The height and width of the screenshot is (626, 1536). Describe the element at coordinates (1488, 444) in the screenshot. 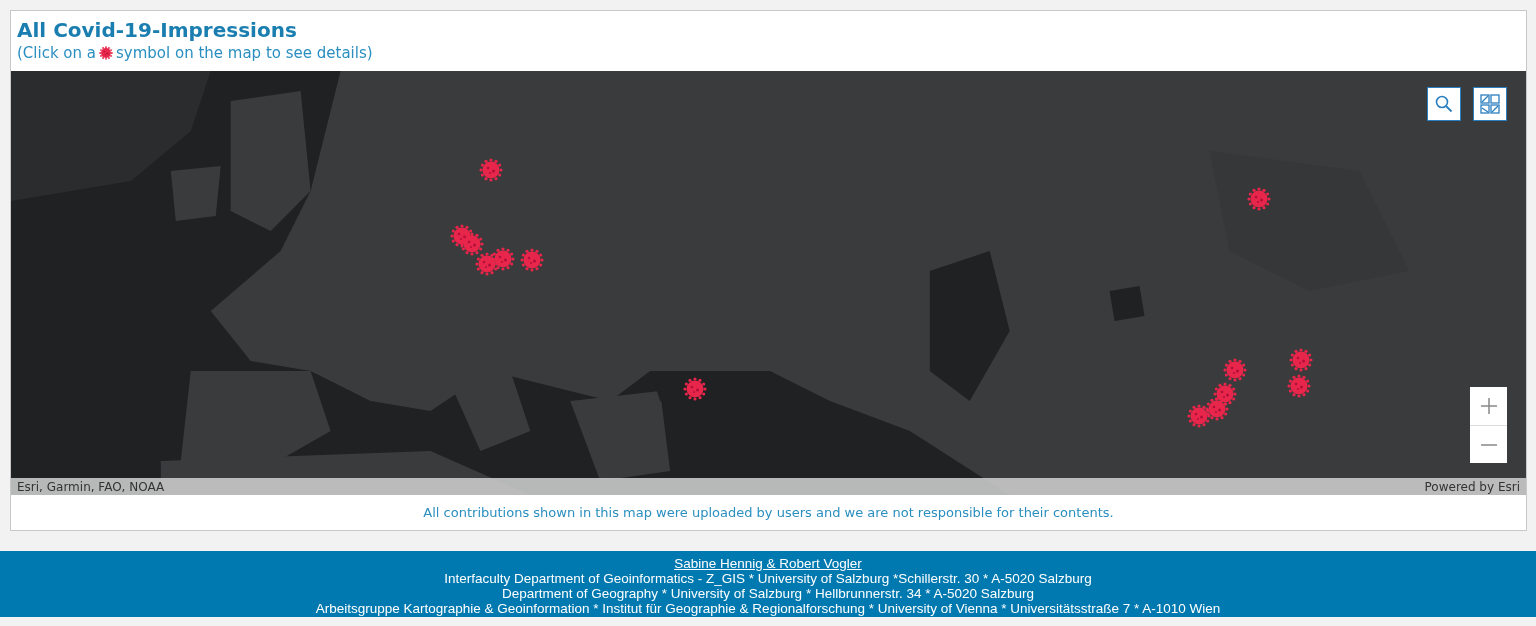

I see `minus-icon` at that location.